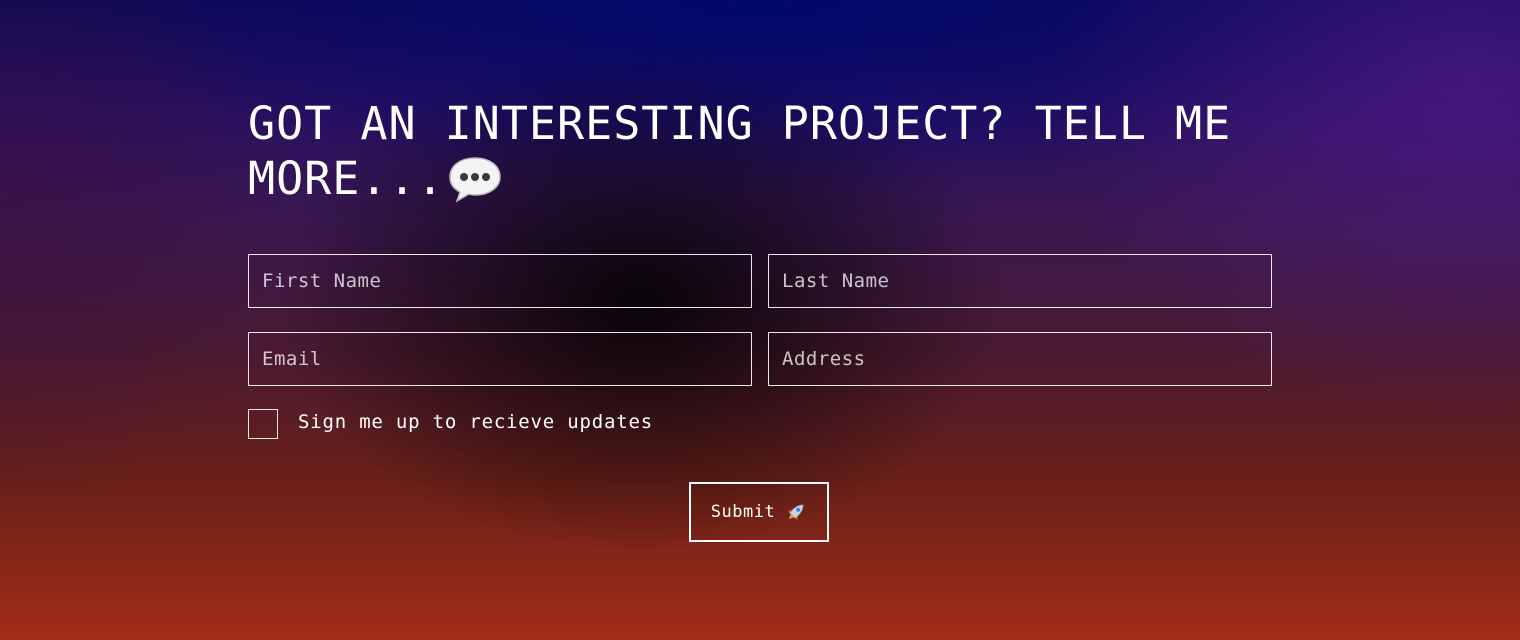 The height and width of the screenshot is (640, 1520). I want to click on last-name-input, so click(1020, 281).